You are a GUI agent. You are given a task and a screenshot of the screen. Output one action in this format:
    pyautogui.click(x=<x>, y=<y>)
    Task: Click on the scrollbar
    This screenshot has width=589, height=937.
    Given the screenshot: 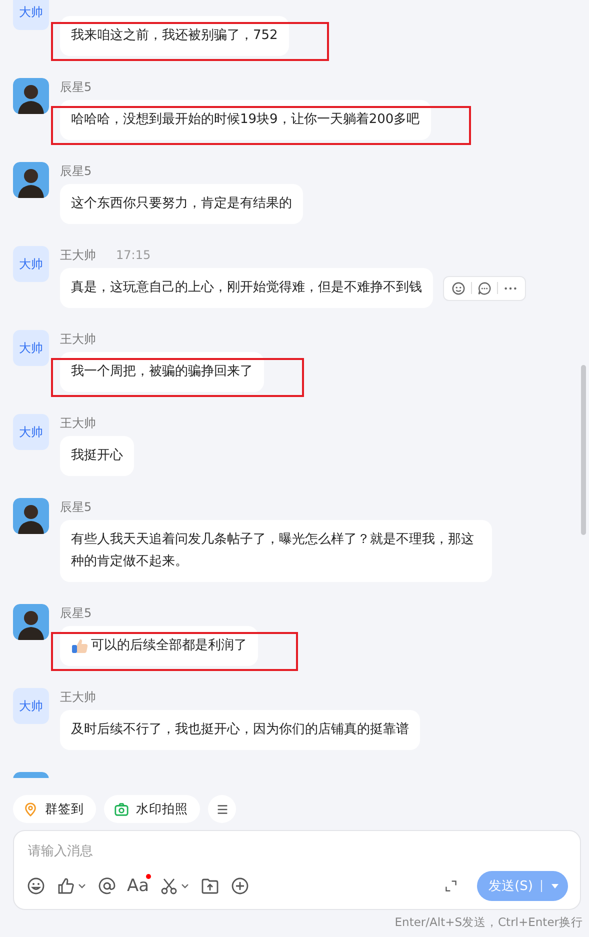 What is the action you would take?
    pyautogui.click(x=583, y=450)
    